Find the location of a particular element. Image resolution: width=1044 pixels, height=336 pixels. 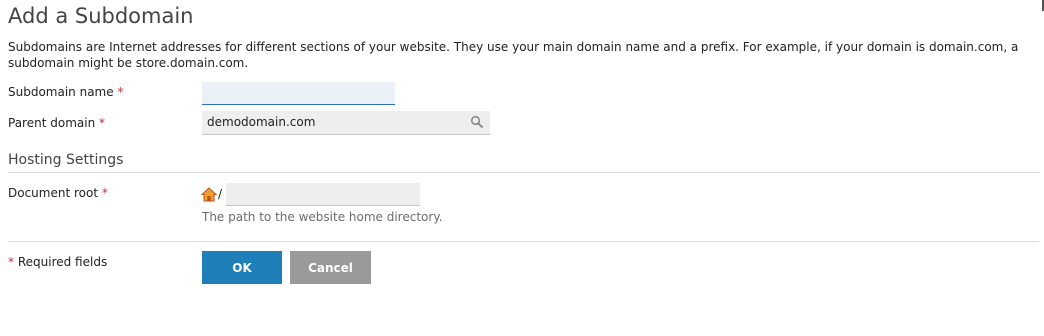

page-title: Add a Subdomain is located at coordinates (101, 16).